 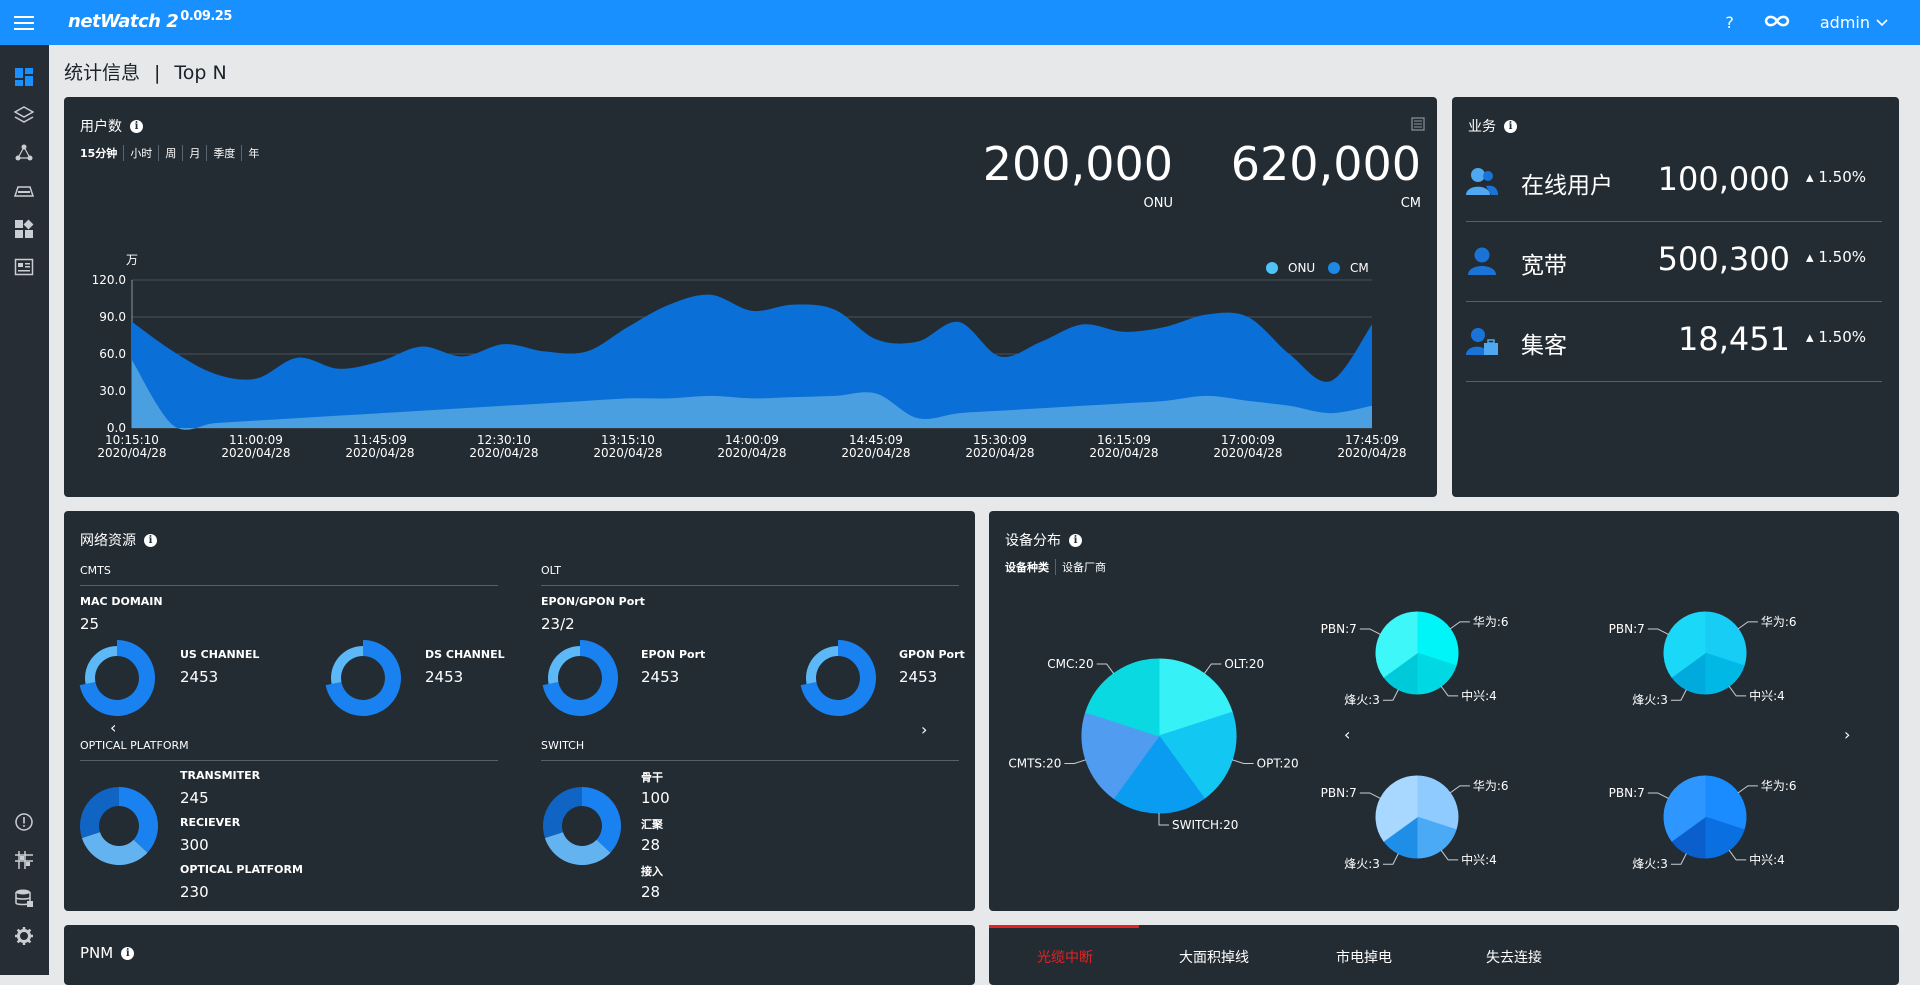 I want to click on settings-gear-icon, so click(x=24, y=936).